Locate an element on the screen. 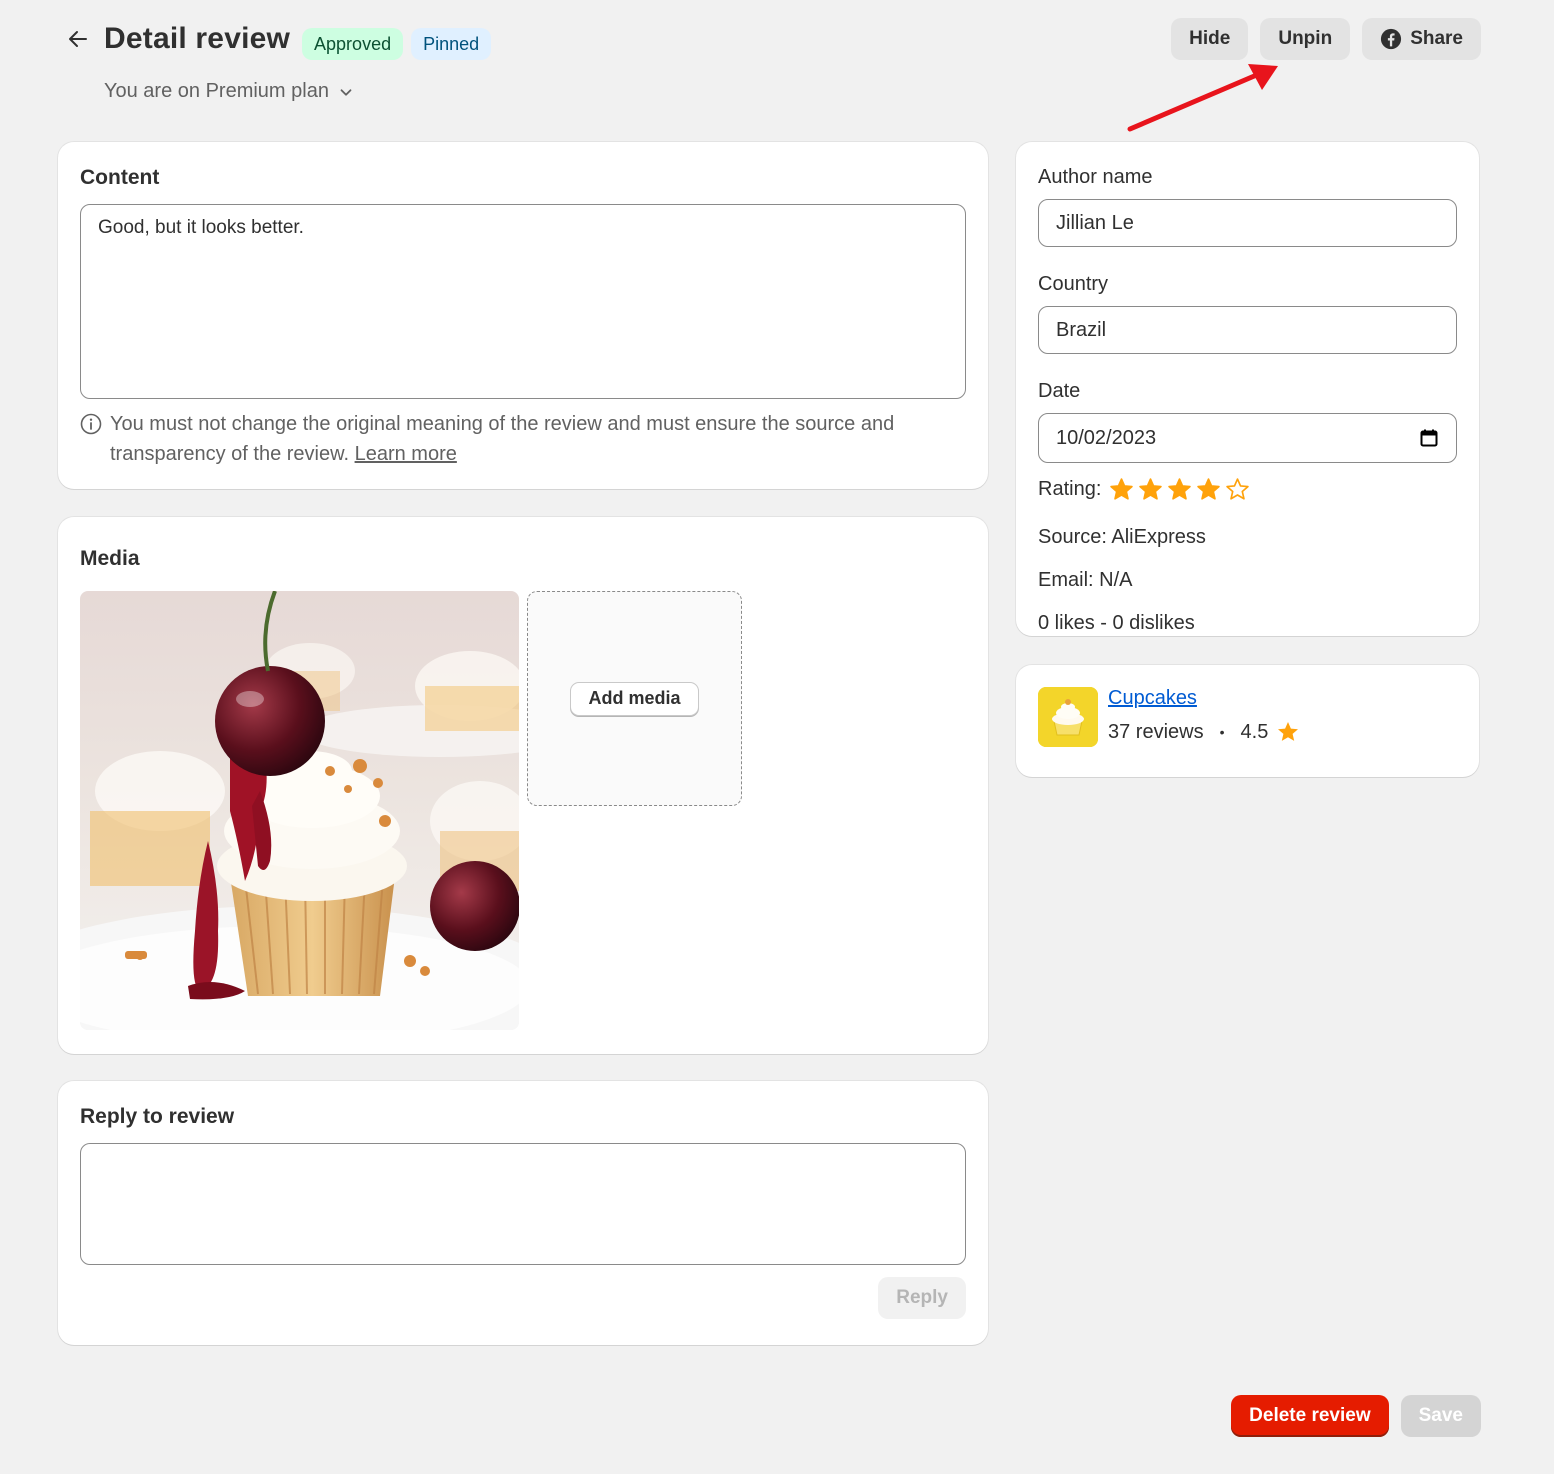 This screenshot has width=1554, height=1474. add-media-dropzone: Add media is located at coordinates (634, 698).